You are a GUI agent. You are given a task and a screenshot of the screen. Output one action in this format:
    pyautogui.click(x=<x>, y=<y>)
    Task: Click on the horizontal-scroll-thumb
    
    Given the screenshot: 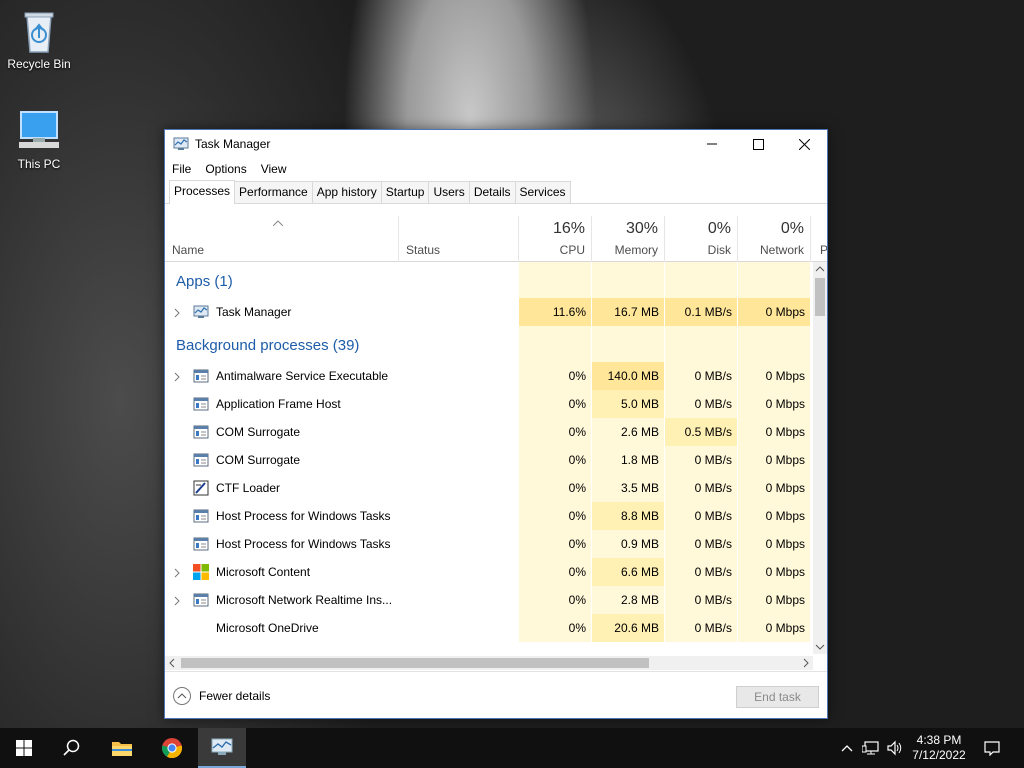 What is the action you would take?
    pyautogui.click(x=415, y=663)
    